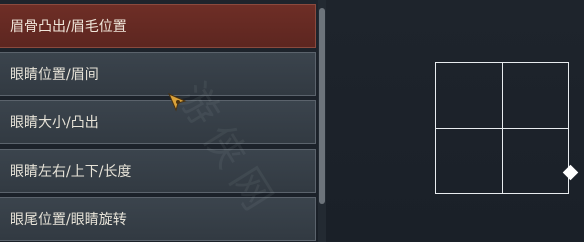 Image resolution: width=584 pixels, height=242 pixels. I want to click on menu-item-eye-size: 眼睛大小/凸出, so click(158, 122).